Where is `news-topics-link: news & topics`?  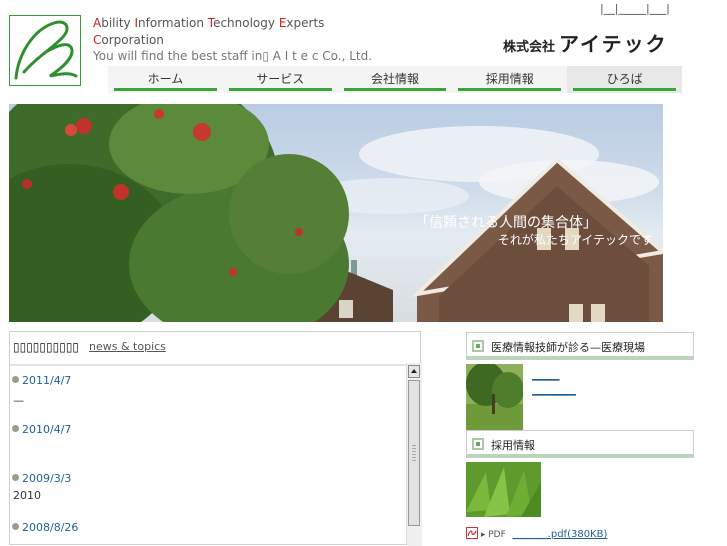
news-topics-link: news & topics is located at coordinates (127, 346).